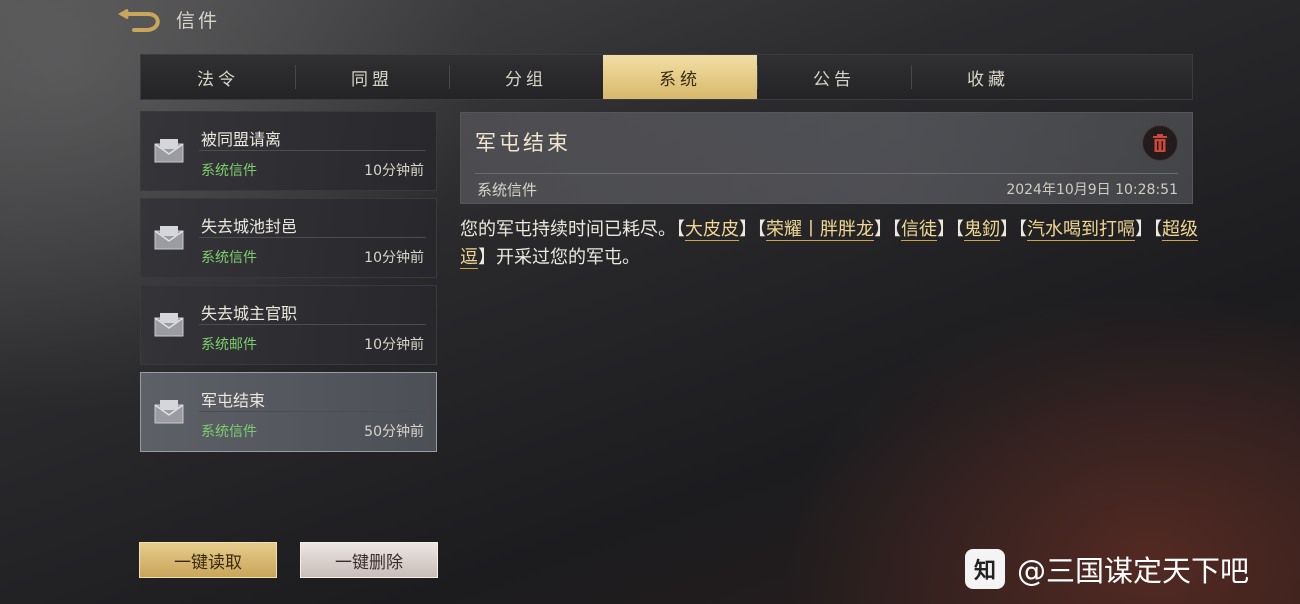 The height and width of the screenshot is (604, 1300). What do you see at coordinates (241, 139) in the screenshot?
I see `mail-subject: 被同盟请离` at bounding box center [241, 139].